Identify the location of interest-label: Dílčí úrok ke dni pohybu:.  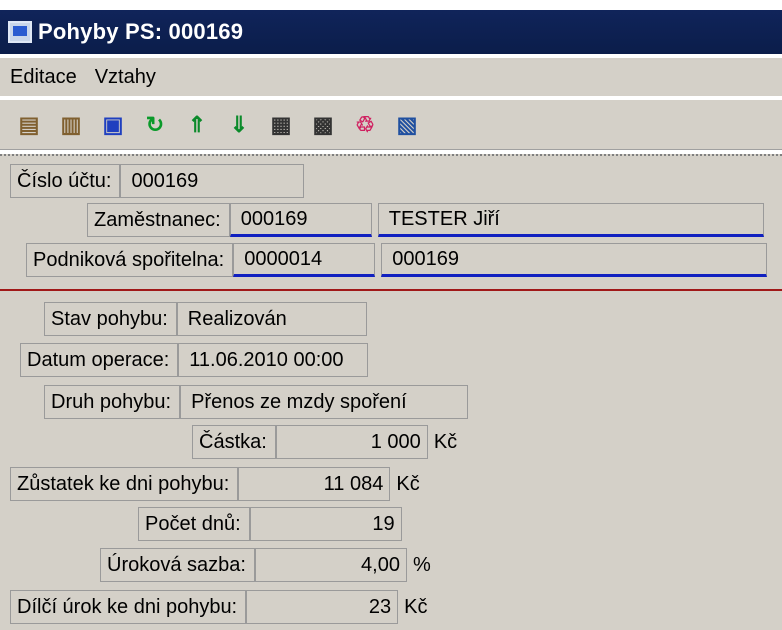
(128, 607).